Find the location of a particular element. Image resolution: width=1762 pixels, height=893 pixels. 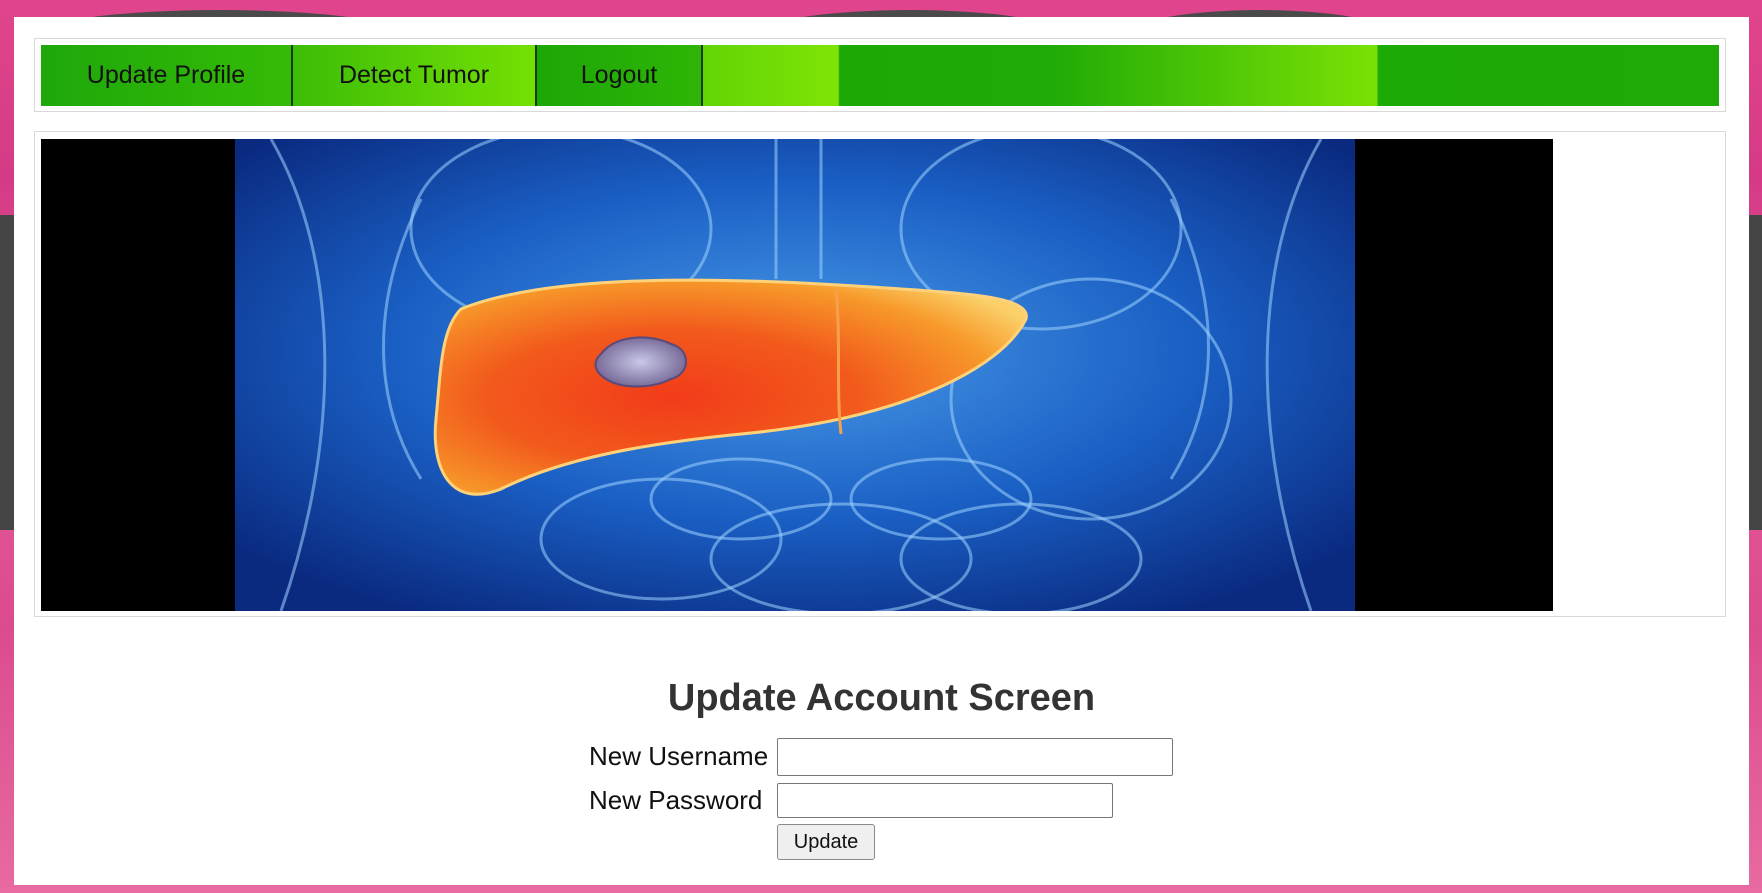

new-password-input is located at coordinates (945, 800).